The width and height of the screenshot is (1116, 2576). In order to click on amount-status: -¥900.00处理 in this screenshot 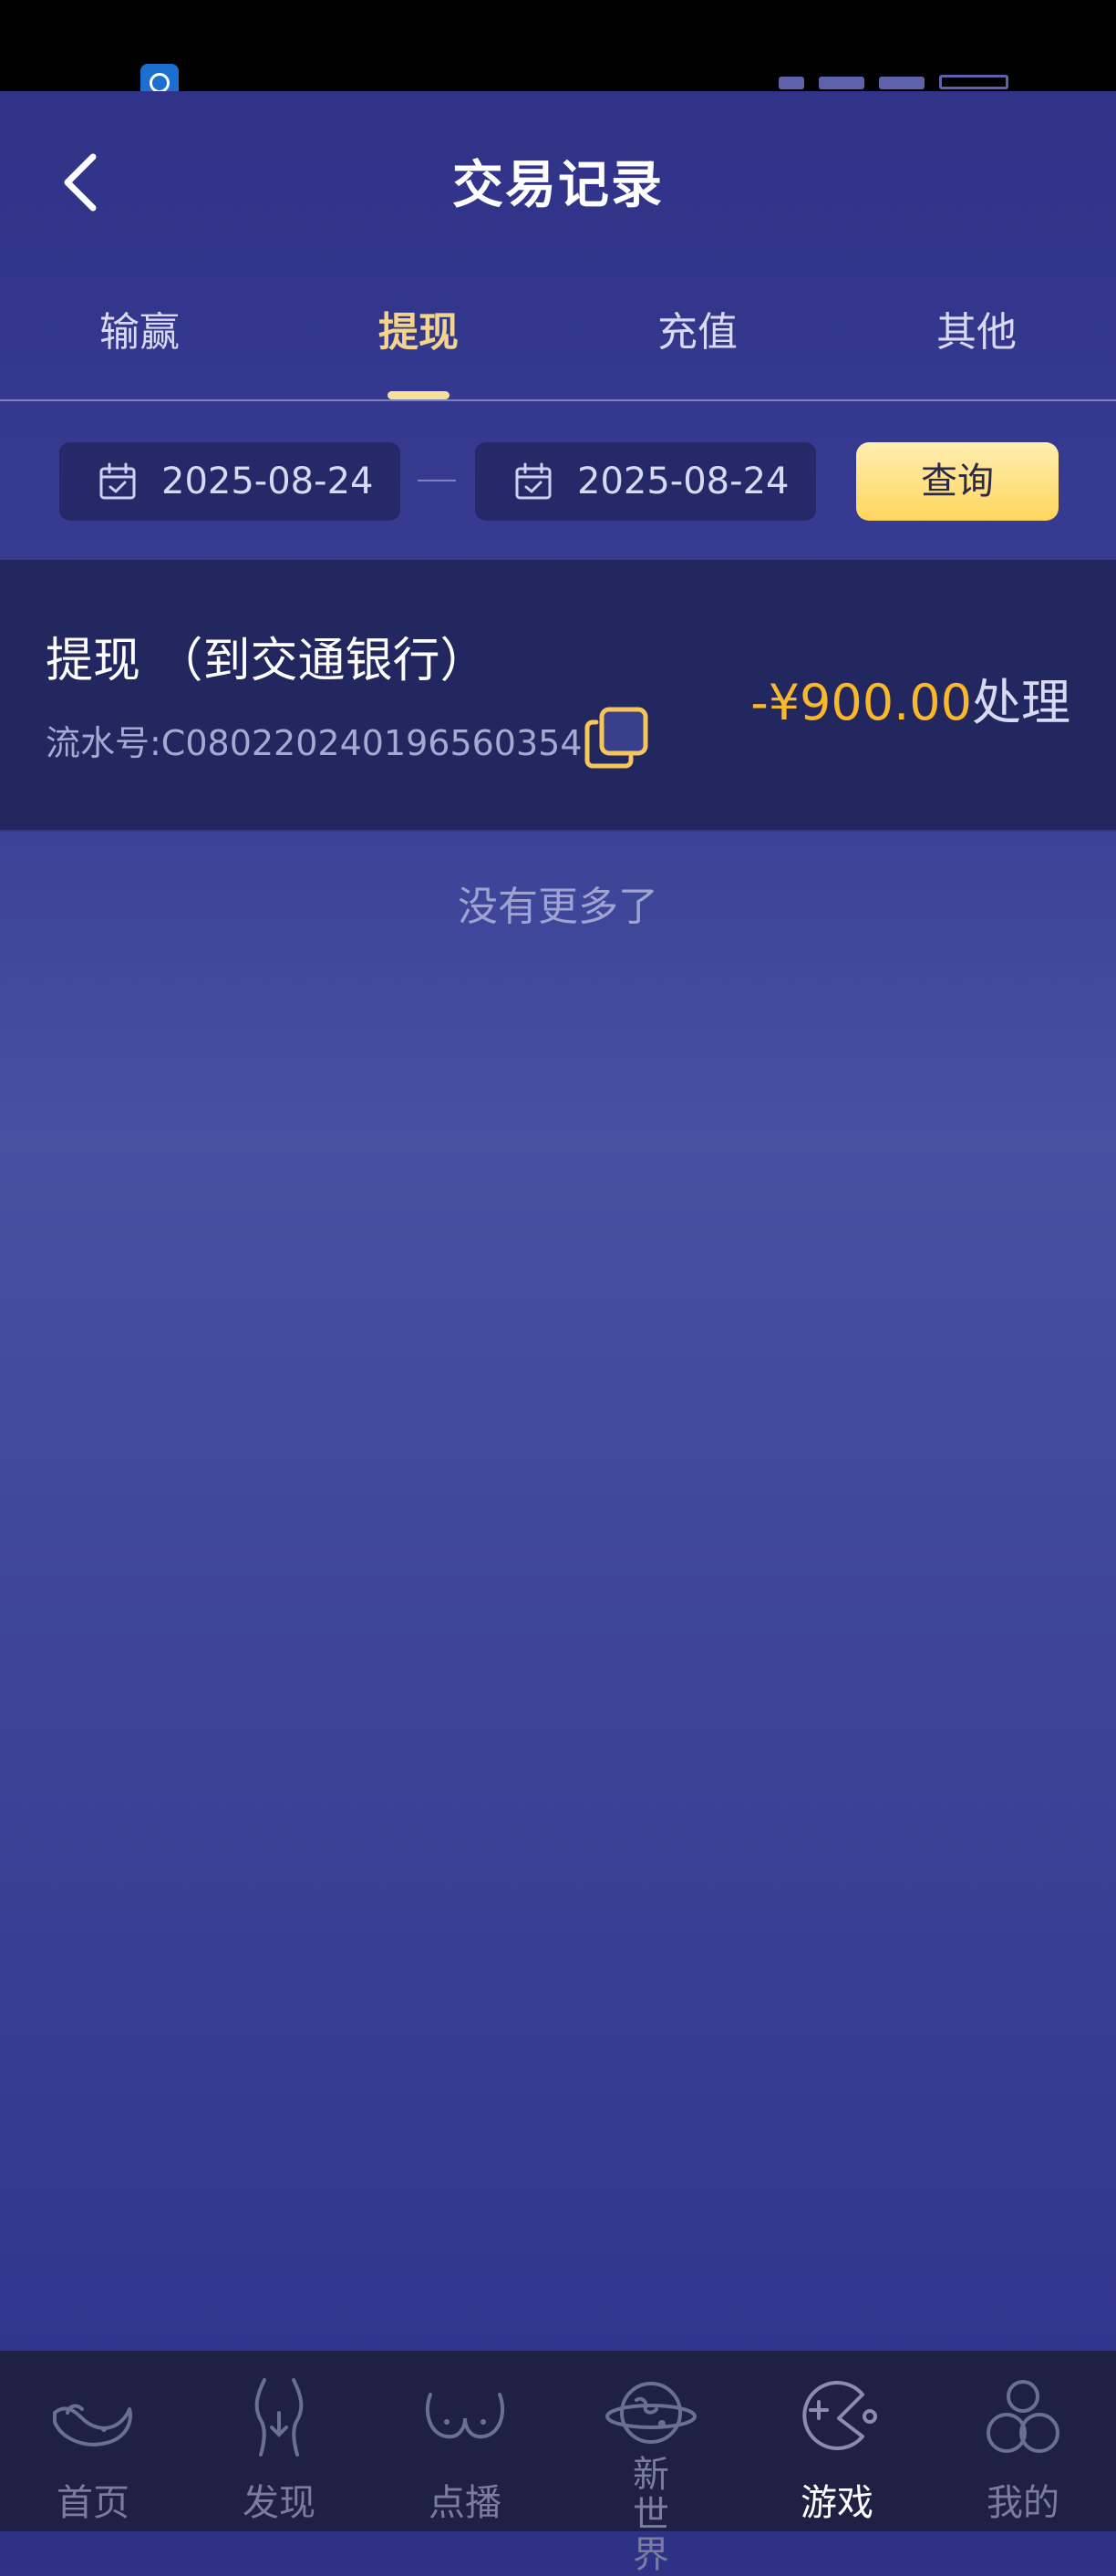, I will do `click(910, 698)`.